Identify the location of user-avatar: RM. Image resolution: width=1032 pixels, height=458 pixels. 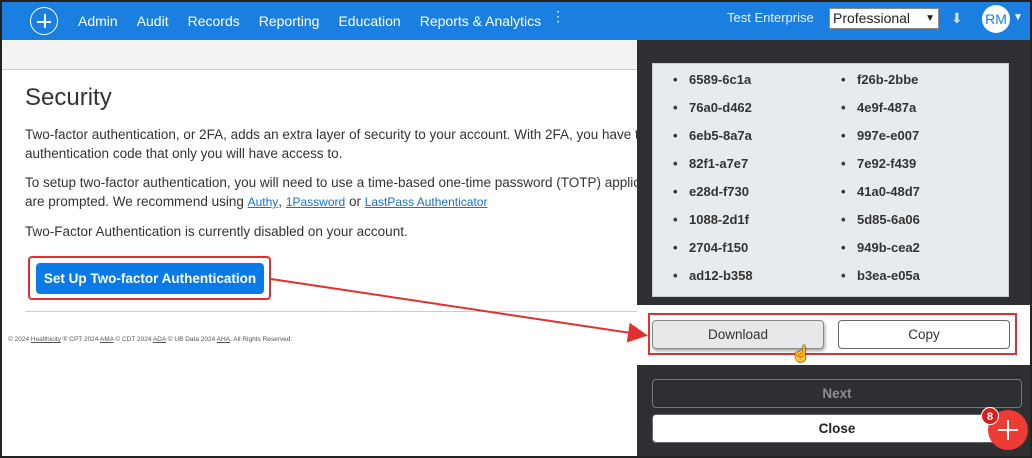
(996, 19).